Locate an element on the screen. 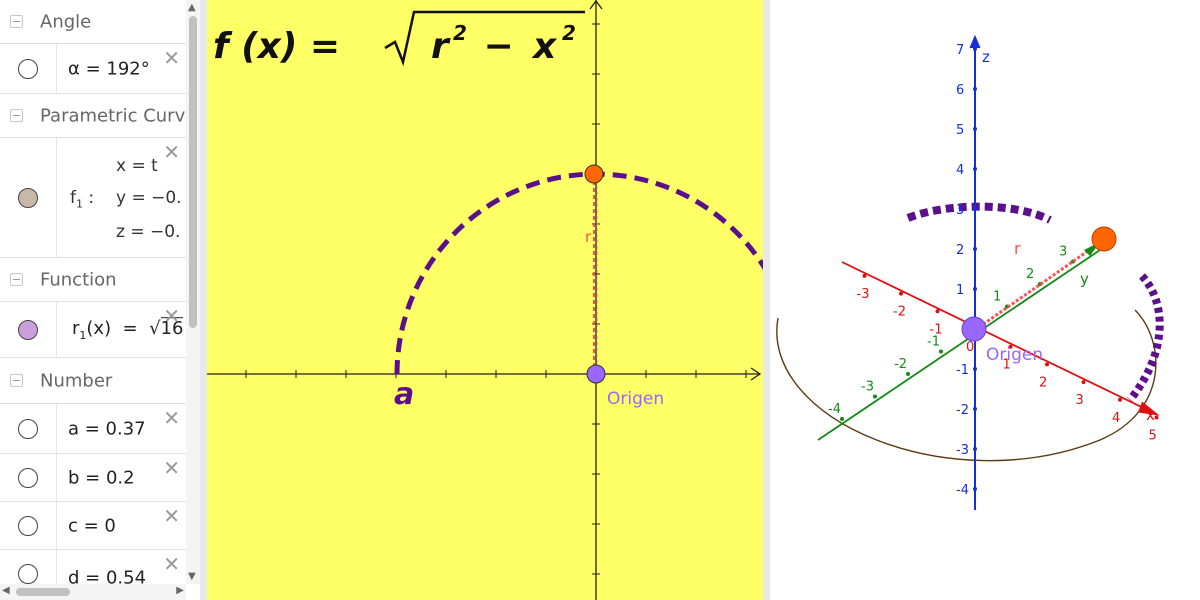 The width and height of the screenshot is (1200, 600). scroll-down-icon: ▼ is located at coordinates (192, 576).